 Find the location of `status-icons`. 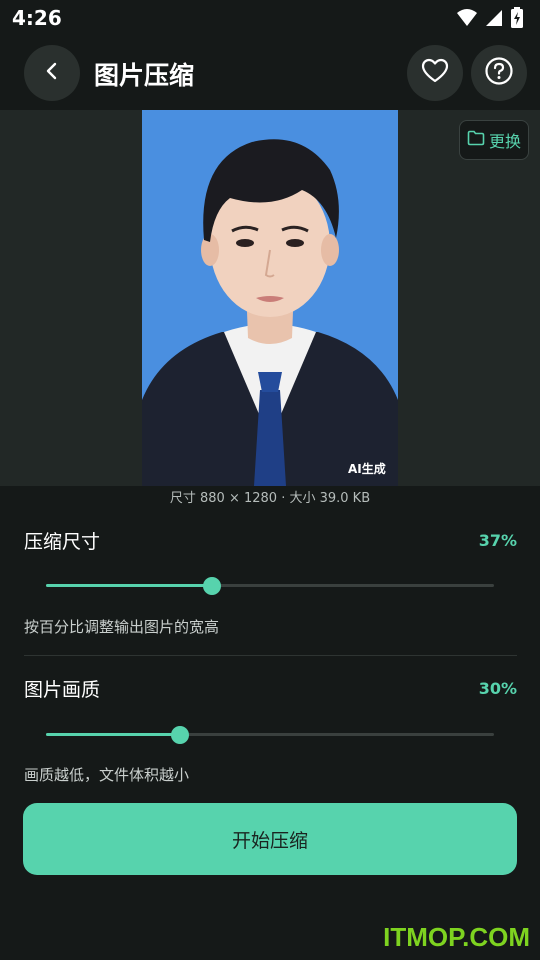

status-icons is located at coordinates (490, 20).